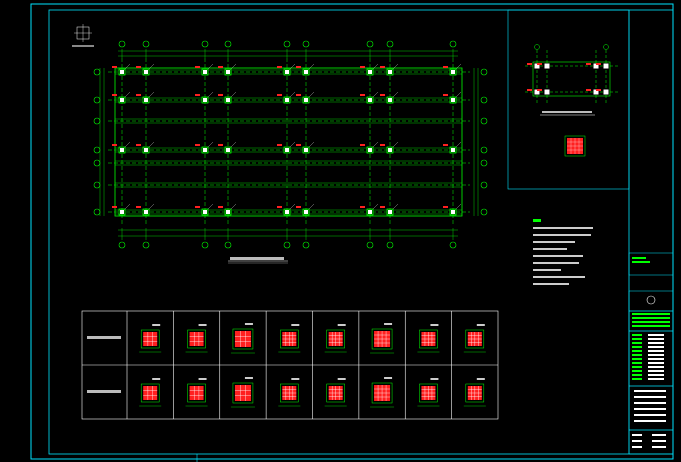 The width and height of the screenshot is (681, 462). Describe the element at coordinates (83, 46) in the screenshot. I see `symbol-caption` at that location.